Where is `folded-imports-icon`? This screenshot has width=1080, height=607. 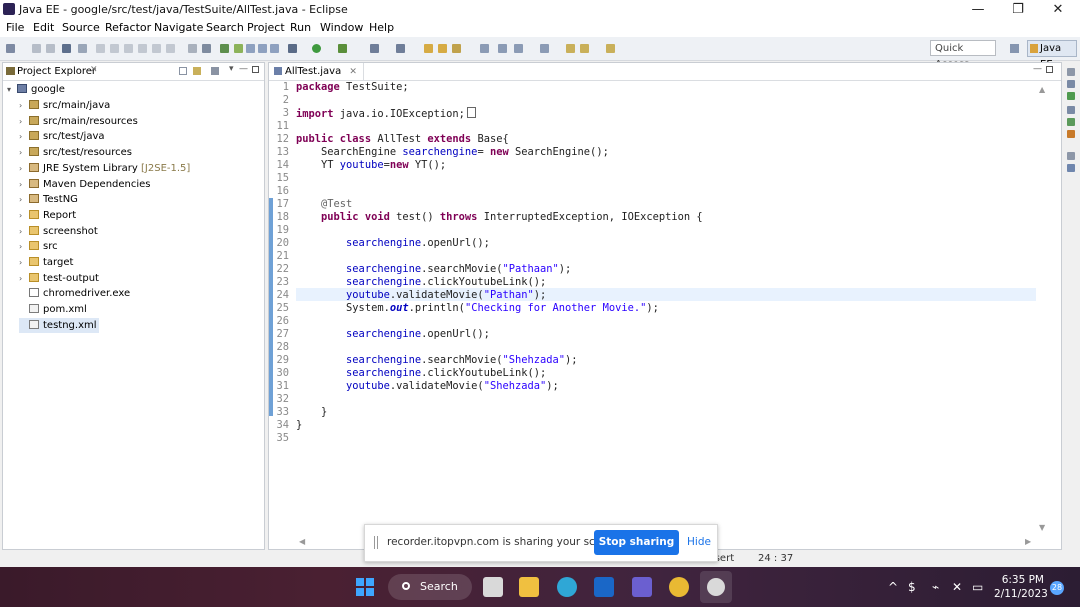
folded-imports-icon is located at coordinates (471, 112).